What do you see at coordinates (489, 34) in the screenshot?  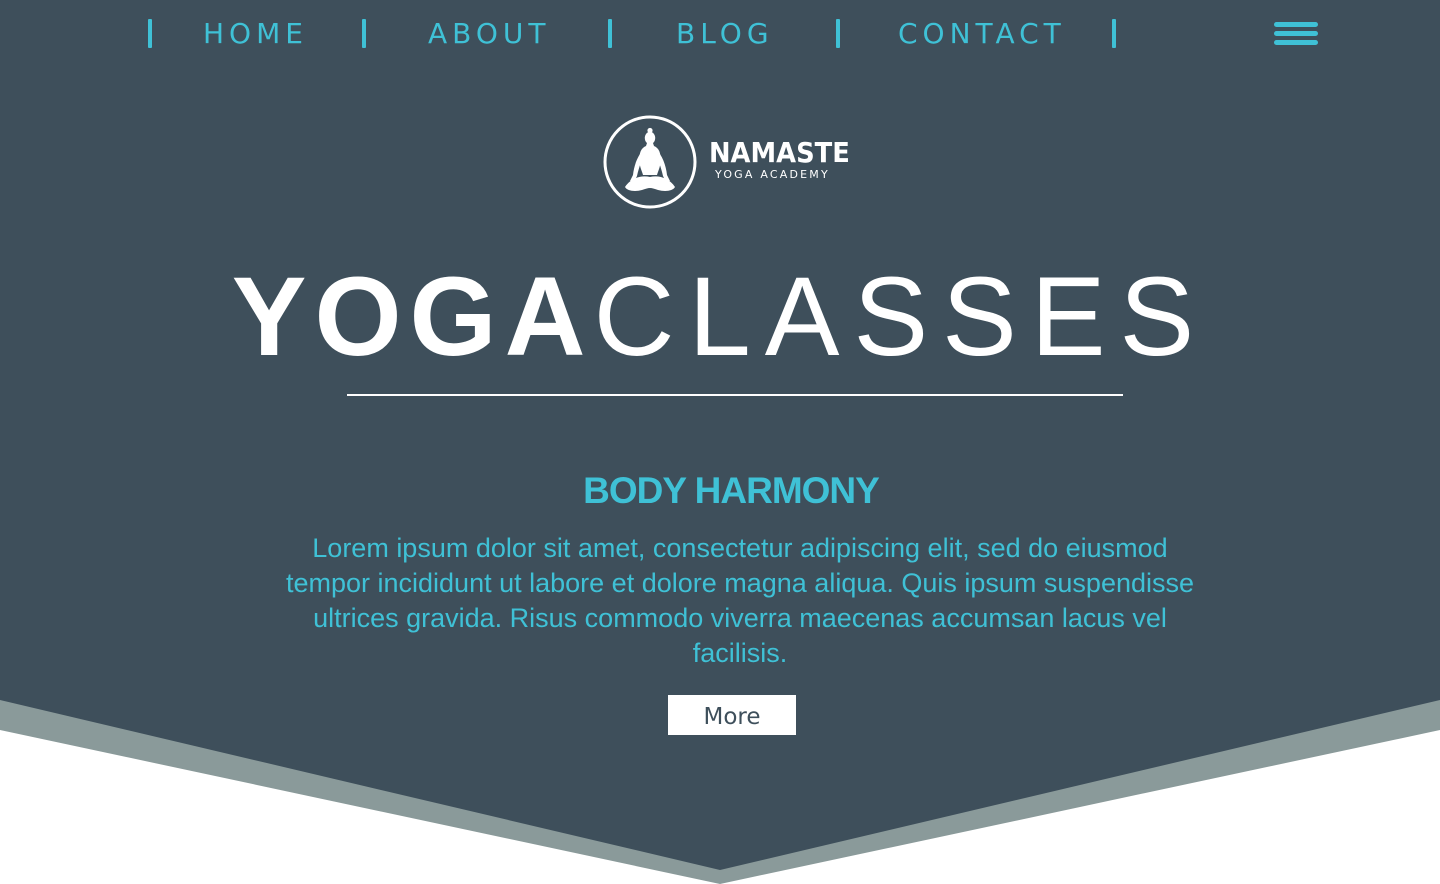 I see `nav-link-about: ABOUT` at bounding box center [489, 34].